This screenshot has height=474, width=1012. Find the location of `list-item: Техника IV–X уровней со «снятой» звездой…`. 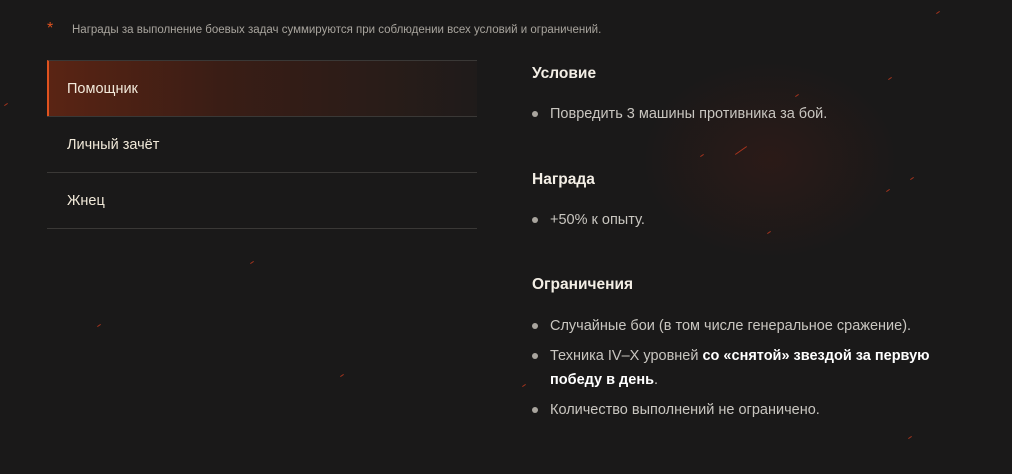

list-item: Техника IV–X уровней со «снятой» звездой… is located at coordinates (757, 368).